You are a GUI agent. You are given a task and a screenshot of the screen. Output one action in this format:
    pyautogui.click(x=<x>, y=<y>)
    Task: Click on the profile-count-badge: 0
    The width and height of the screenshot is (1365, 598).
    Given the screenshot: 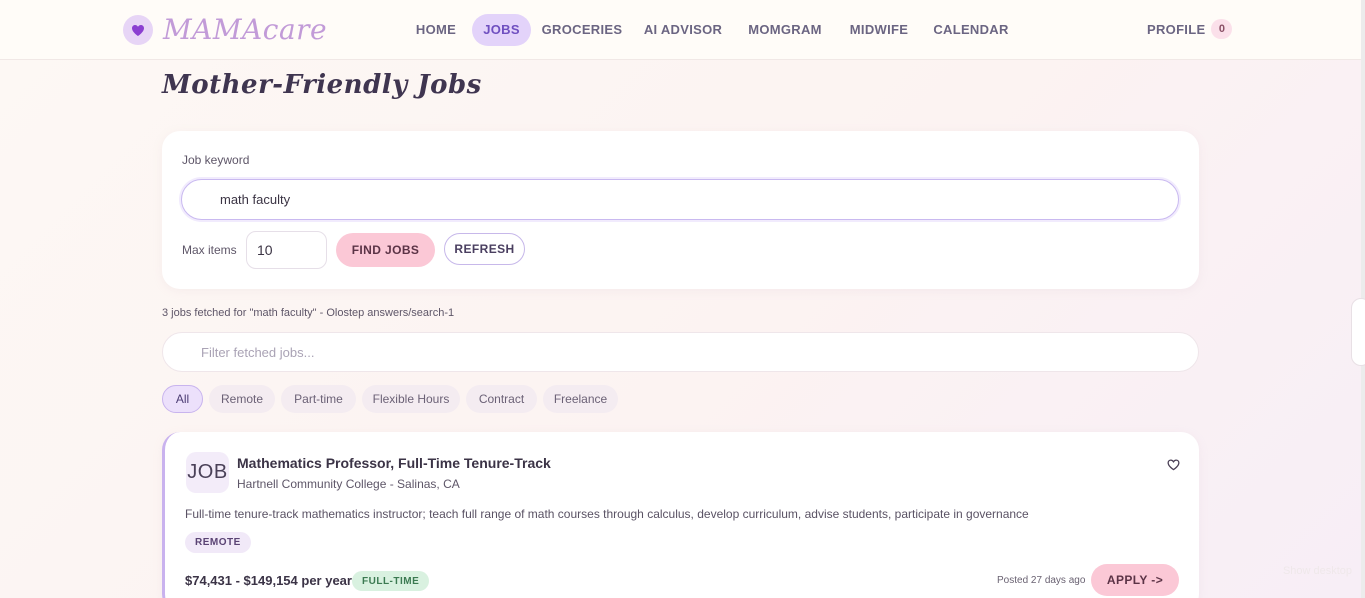 What is the action you would take?
    pyautogui.click(x=1222, y=29)
    